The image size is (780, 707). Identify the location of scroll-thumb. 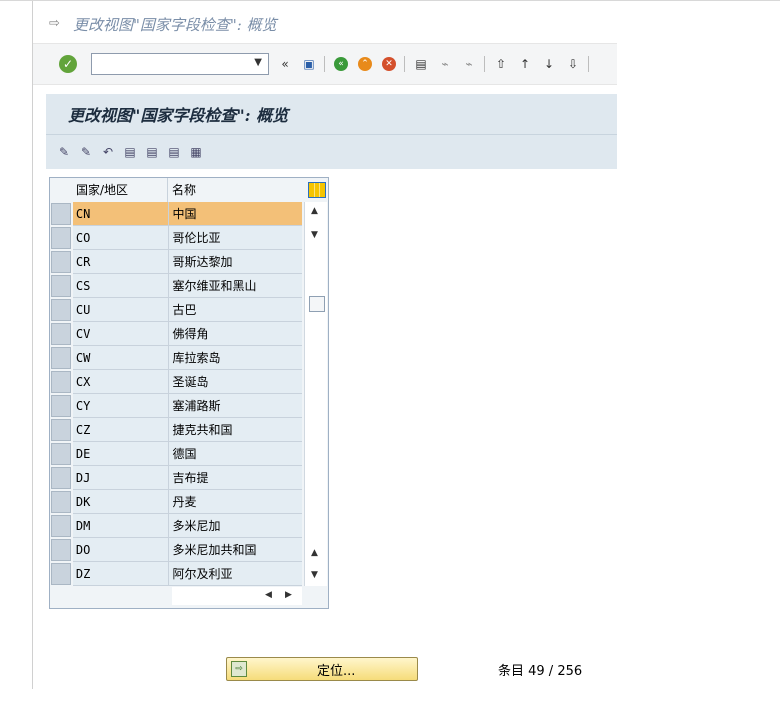
(317, 304).